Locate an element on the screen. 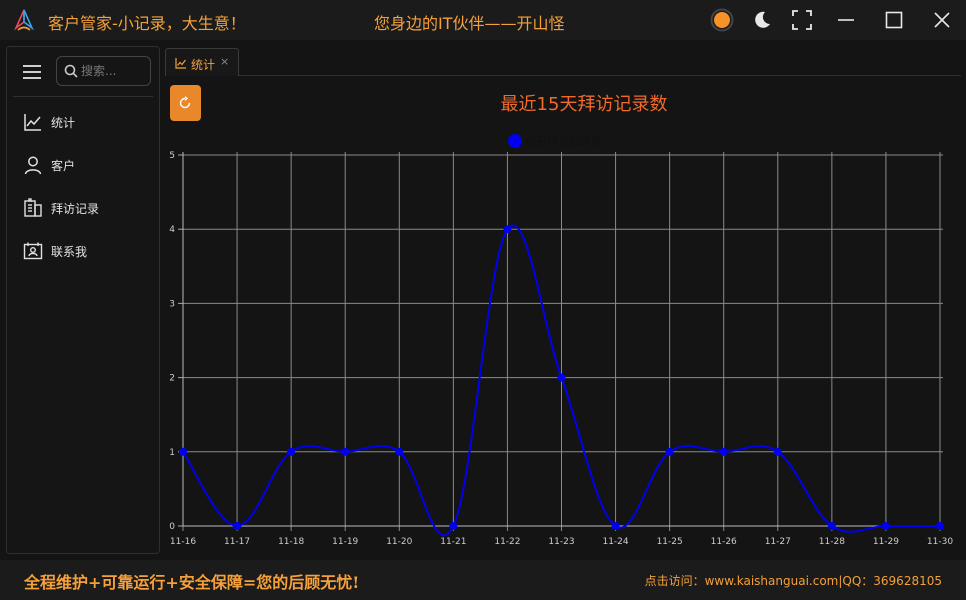  fullscreen-icon is located at coordinates (802, 20).